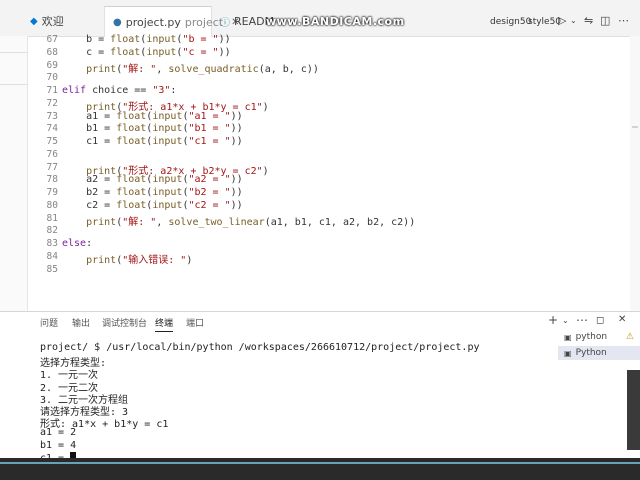 Image resolution: width=640 pixels, height=480 pixels. I want to click on terminal-line-text: a1 = 2, so click(58, 433).